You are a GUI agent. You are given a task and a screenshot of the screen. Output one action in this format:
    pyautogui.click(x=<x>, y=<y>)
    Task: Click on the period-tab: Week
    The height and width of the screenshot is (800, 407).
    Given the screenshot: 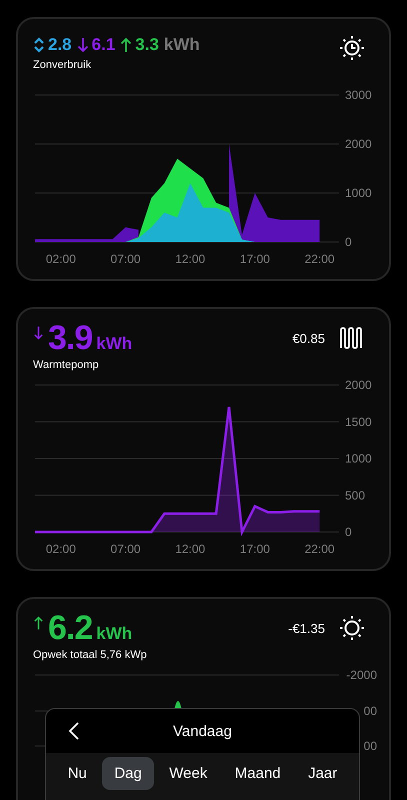 What is the action you would take?
    pyautogui.click(x=188, y=773)
    